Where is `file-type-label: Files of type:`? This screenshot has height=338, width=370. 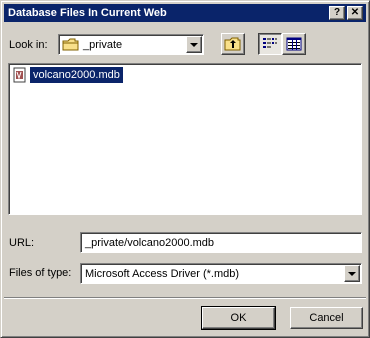 file-type-label: Files of type: is located at coordinates (40, 273).